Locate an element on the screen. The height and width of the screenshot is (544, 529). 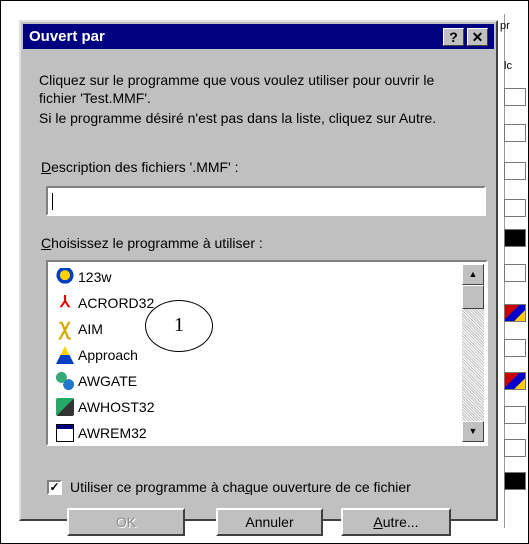
description-label-text: escription des fichiers '.MMF' : is located at coordinates (145, 167).